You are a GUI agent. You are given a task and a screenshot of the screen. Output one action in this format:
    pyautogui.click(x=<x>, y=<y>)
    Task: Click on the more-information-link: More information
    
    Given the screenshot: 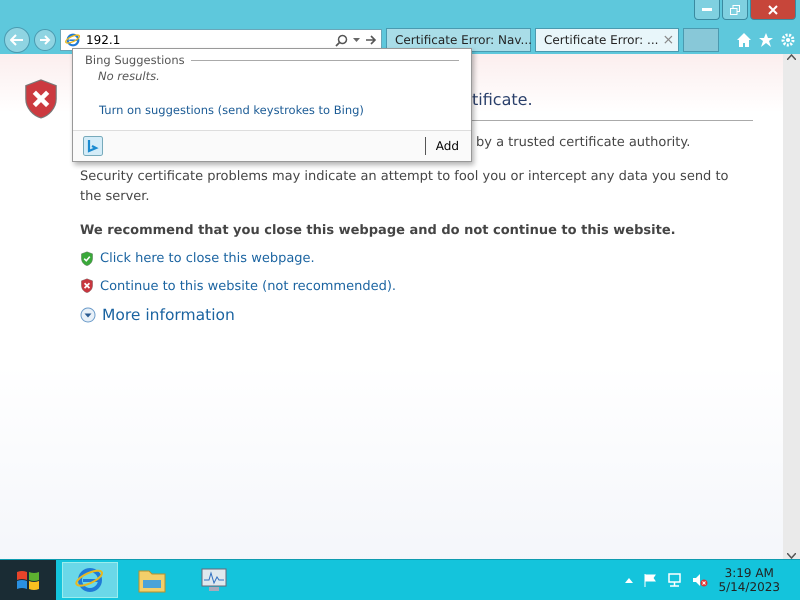 What is the action you would take?
    pyautogui.click(x=168, y=315)
    